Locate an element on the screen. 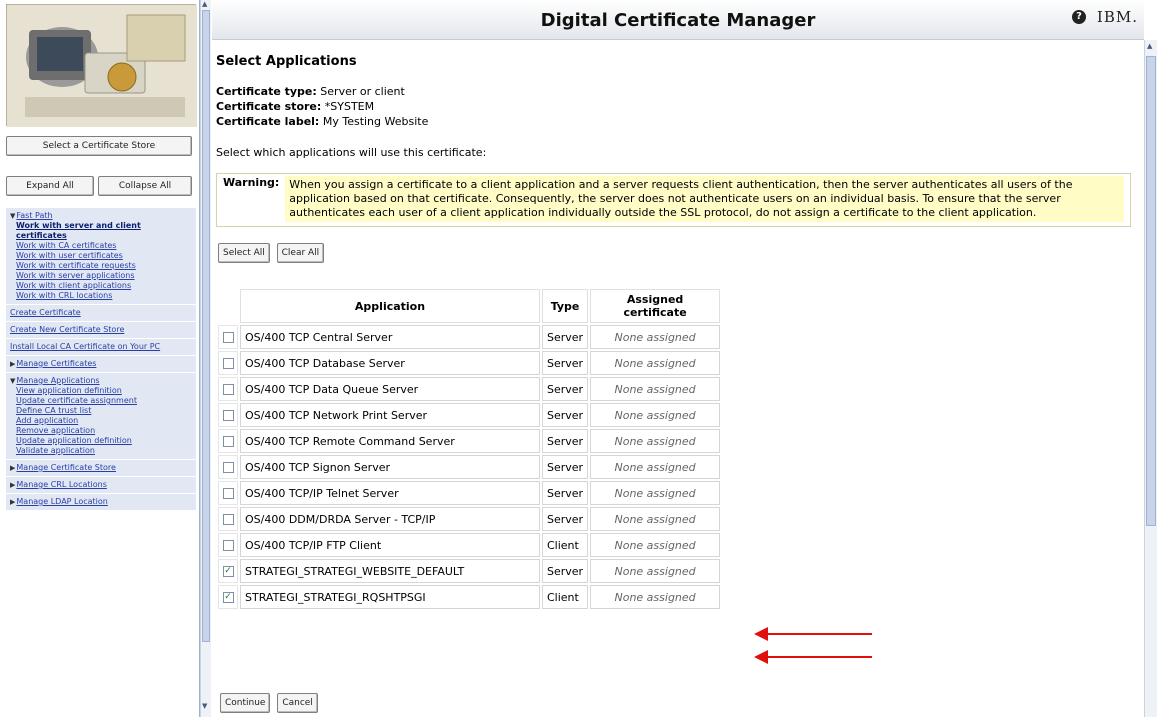  clear-all-button: Clear All is located at coordinates (300, 253).